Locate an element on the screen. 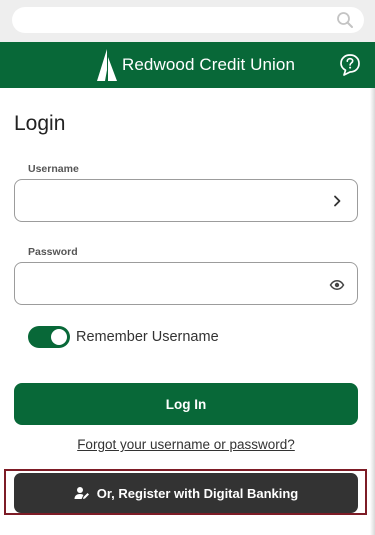 Image resolution: width=375 pixels, height=535 pixels. search-input is located at coordinates (188, 20).